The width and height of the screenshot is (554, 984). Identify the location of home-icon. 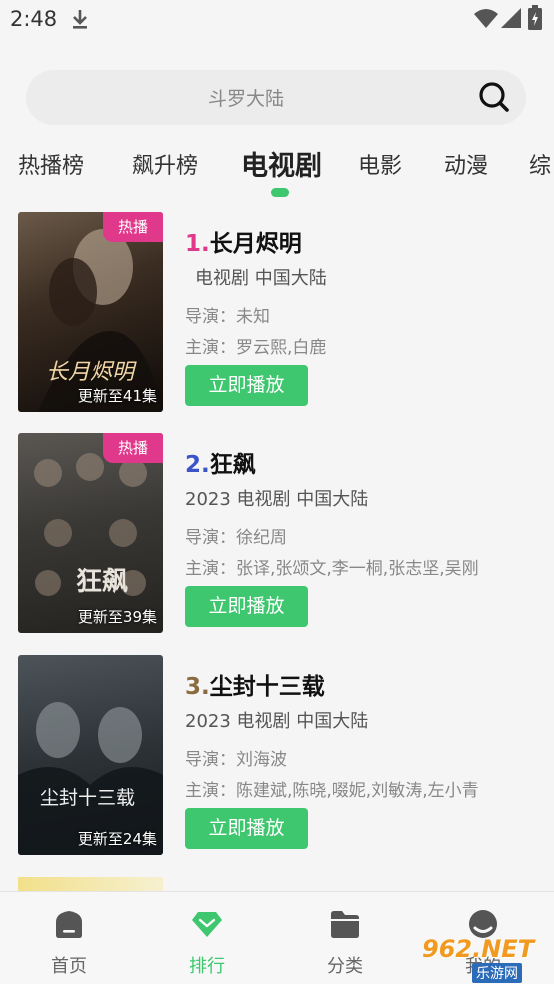
(69, 924).